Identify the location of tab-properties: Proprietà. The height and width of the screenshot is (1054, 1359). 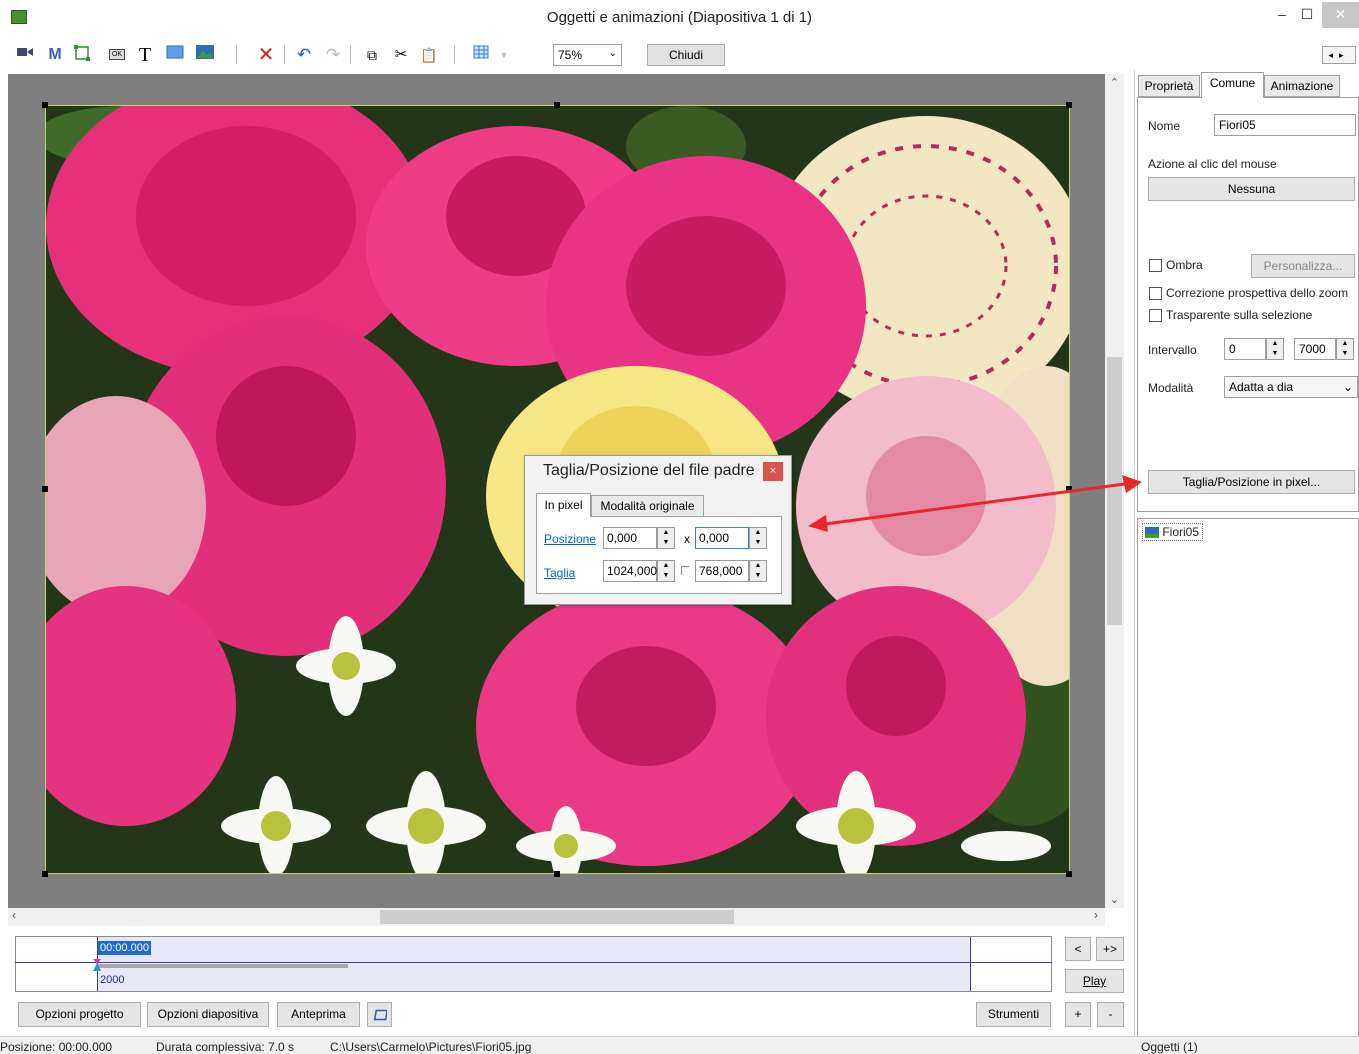
(1169, 86).